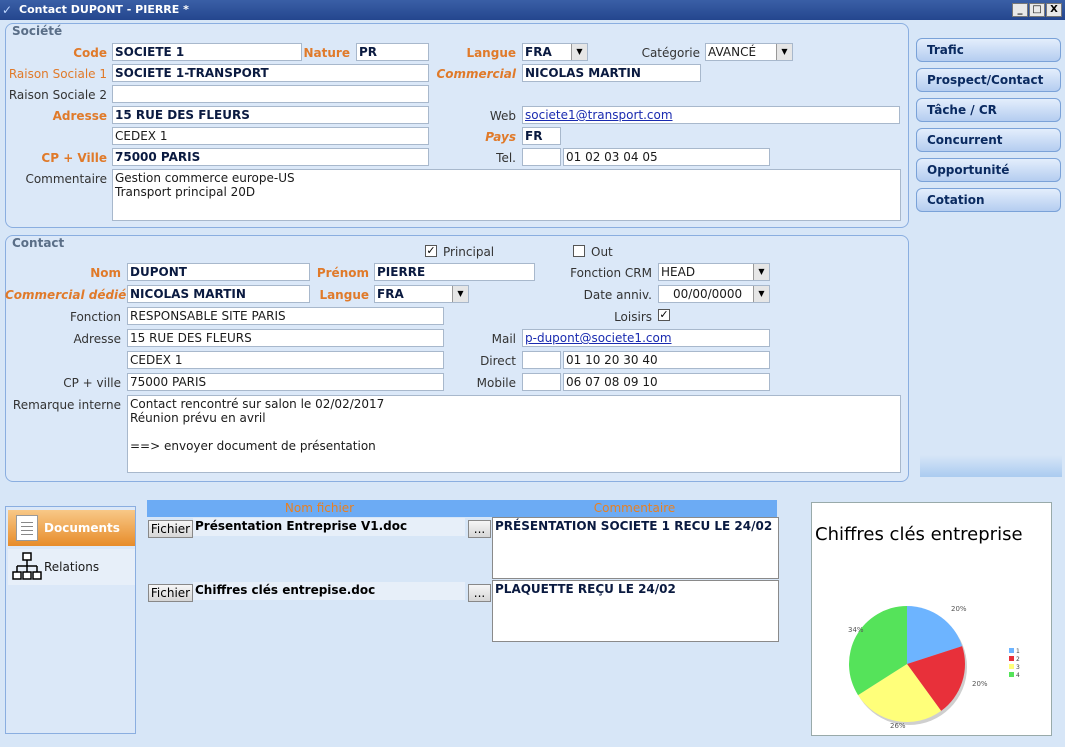 This screenshot has width=1065, height=747. What do you see at coordinates (1018, 667) in the screenshot?
I see `legend-label-3: 3` at bounding box center [1018, 667].